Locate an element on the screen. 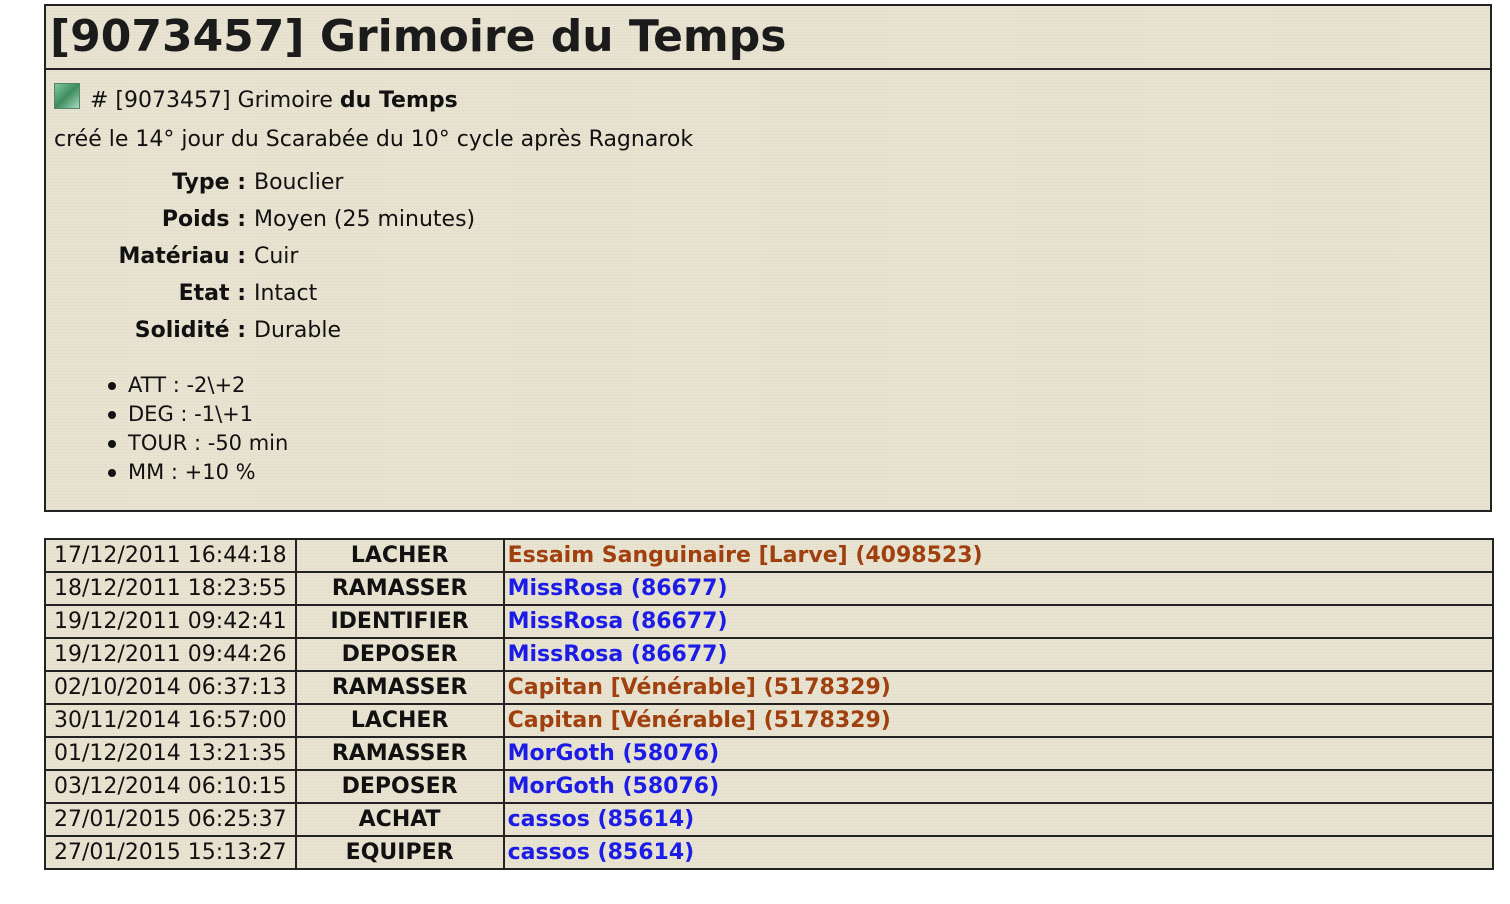 This screenshot has width=1510, height=904. history-date: 27/01/2015 15:13:27 is located at coordinates (170, 852).